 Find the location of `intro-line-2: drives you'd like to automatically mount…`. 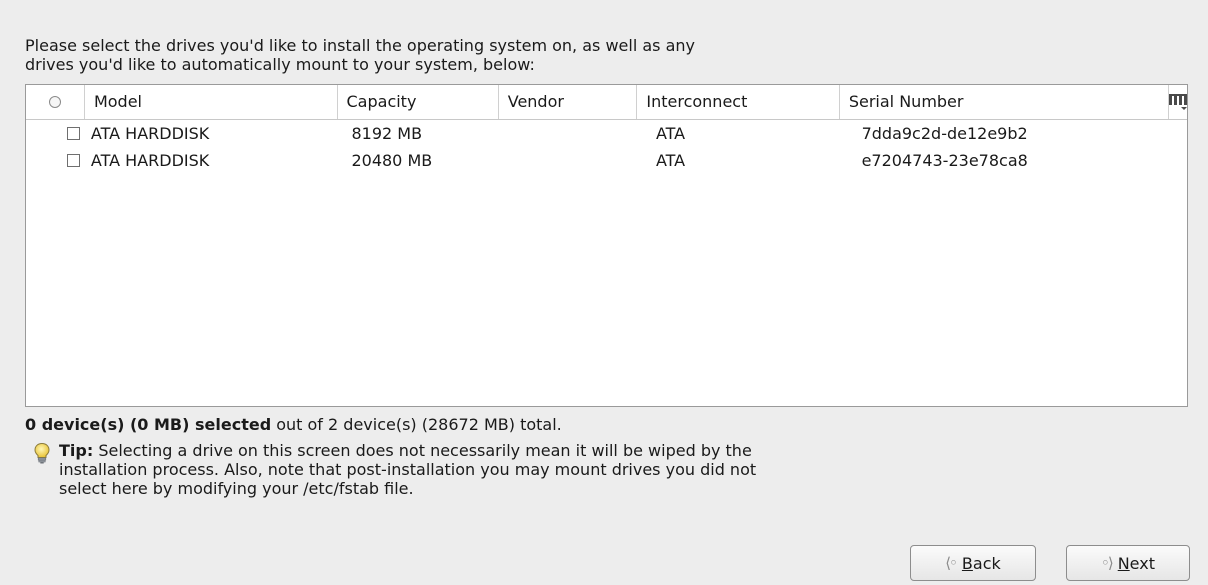

intro-line-2: drives you'd like to automatically mount… is located at coordinates (280, 64).